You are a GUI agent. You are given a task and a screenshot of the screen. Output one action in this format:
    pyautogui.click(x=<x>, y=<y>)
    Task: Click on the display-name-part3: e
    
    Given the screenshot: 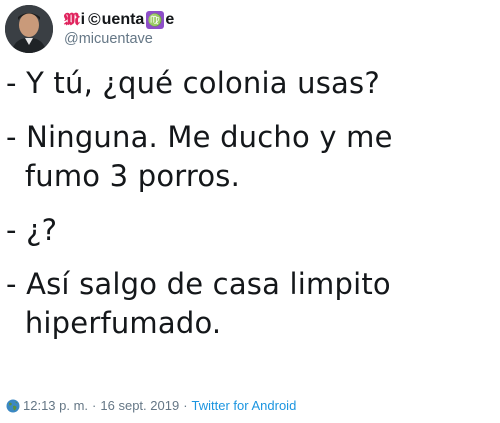 What is the action you would take?
    pyautogui.click(x=170, y=19)
    